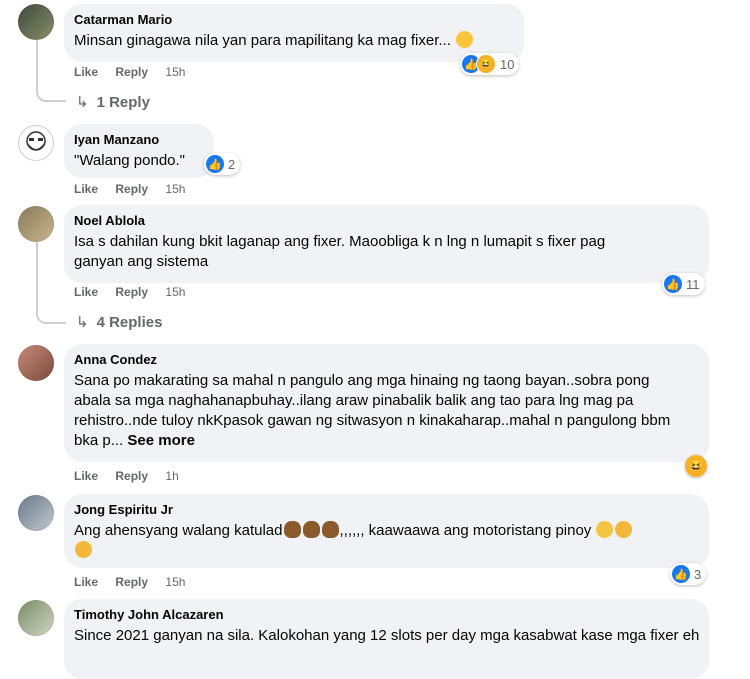 The width and height of the screenshot is (750, 679). What do you see at coordinates (113, 102) in the screenshot?
I see `view-replies-link: ↳ 1 Reply` at bounding box center [113, 102].